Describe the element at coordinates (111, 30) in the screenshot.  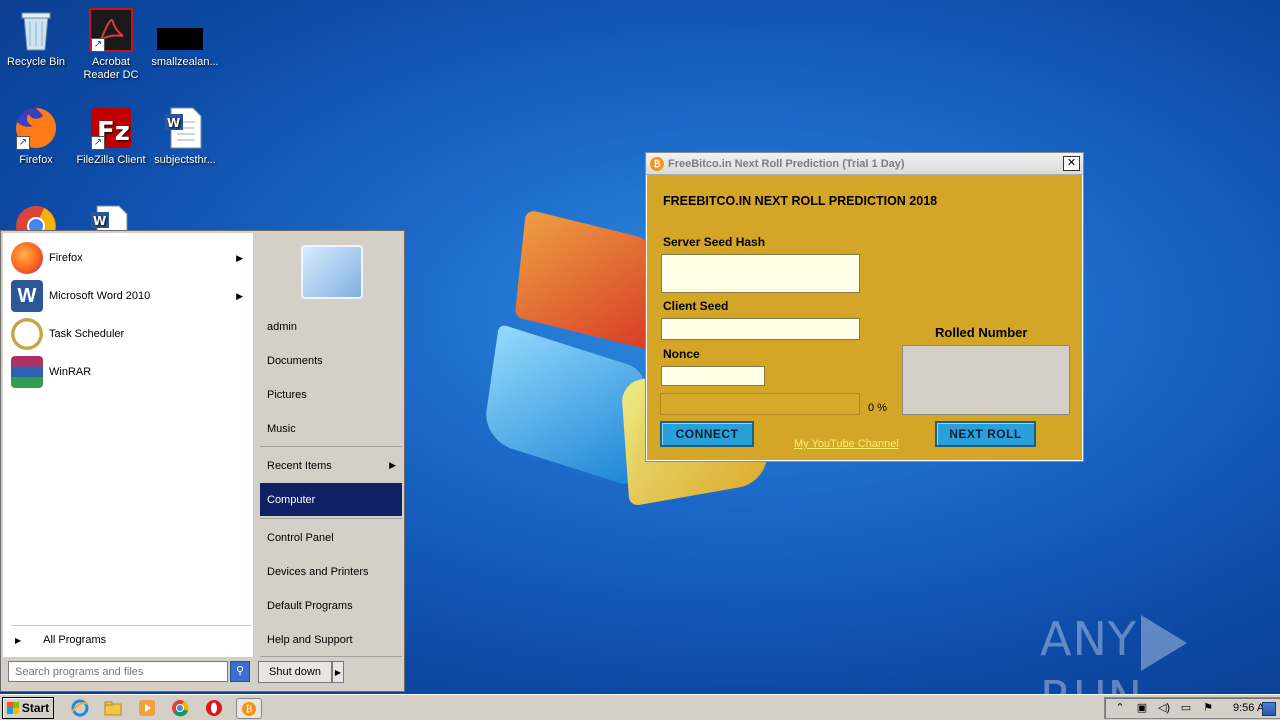
I see `acrobat-icon: ↗` at that location.